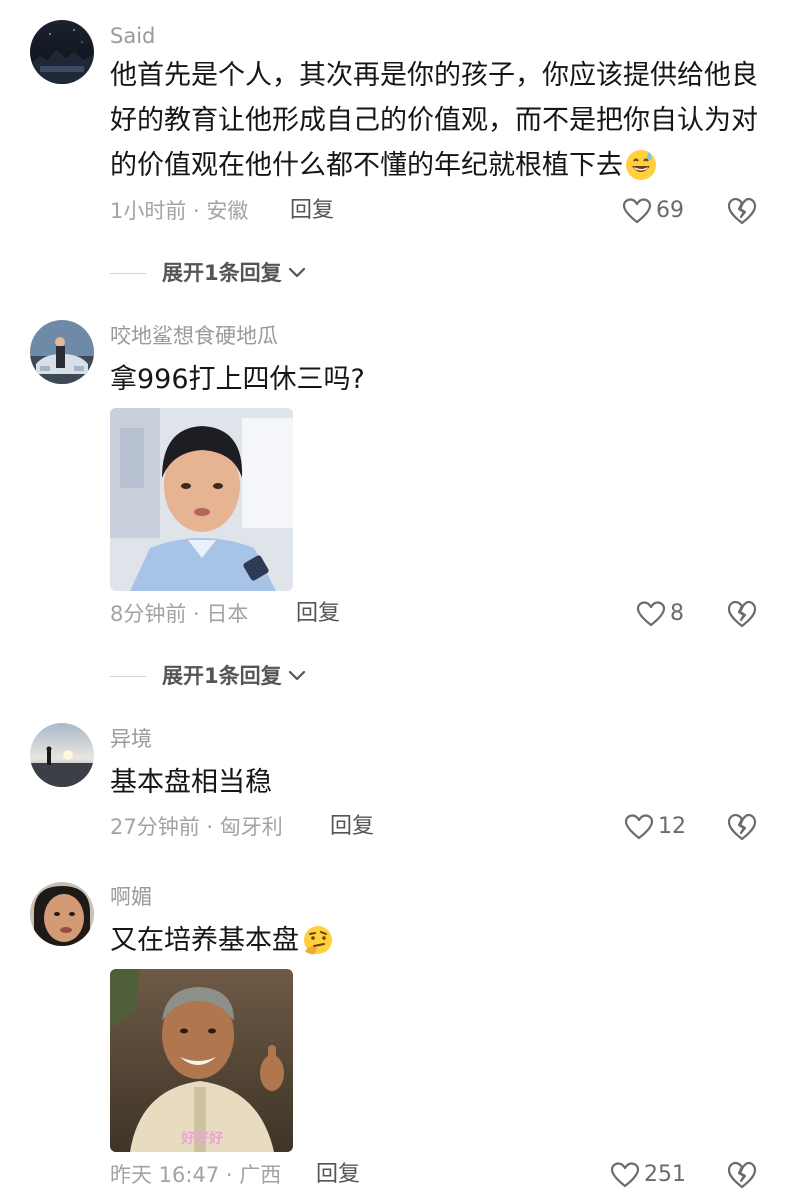 The width and height of the screenshot is (788, 1200). What do you see at coordinates (318, 947) in the screenshot?
I see `thinking-face-emoji` at bounding box center [318, 947].